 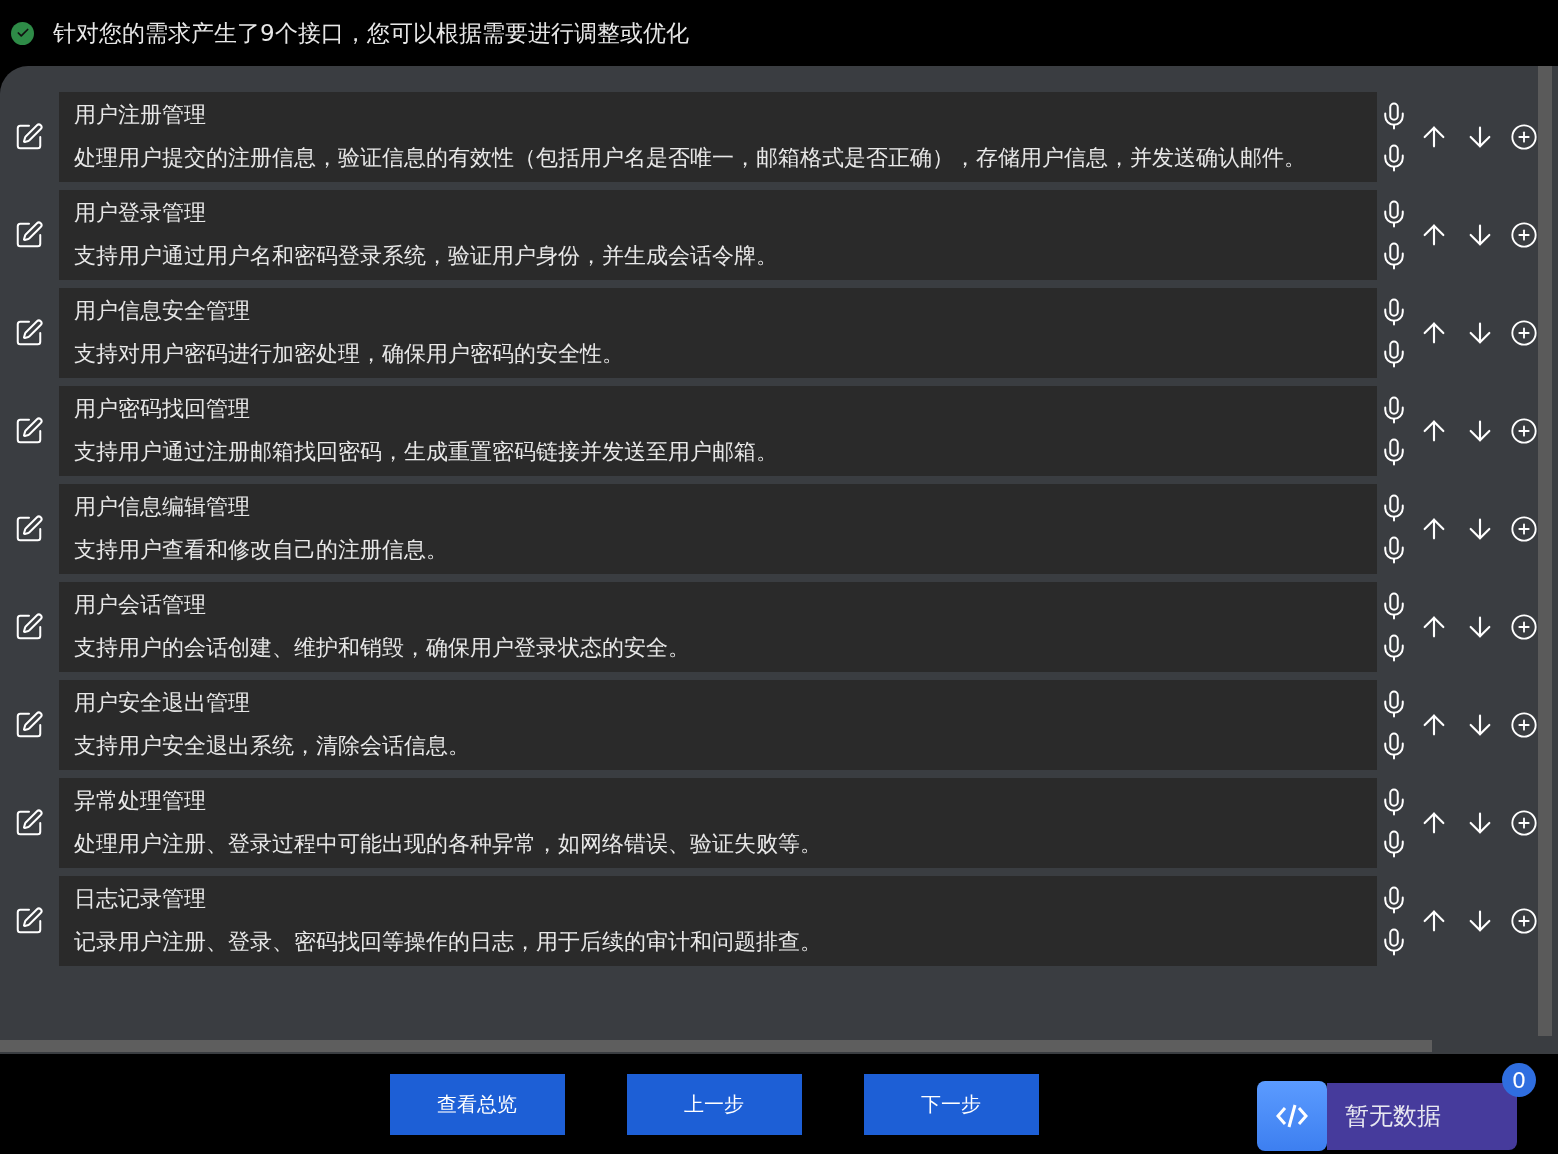 What do you see at coordinates (477, 1104) in the screenshot?
I see `action-button: 查看总览` at bounding box center [477, 1104].